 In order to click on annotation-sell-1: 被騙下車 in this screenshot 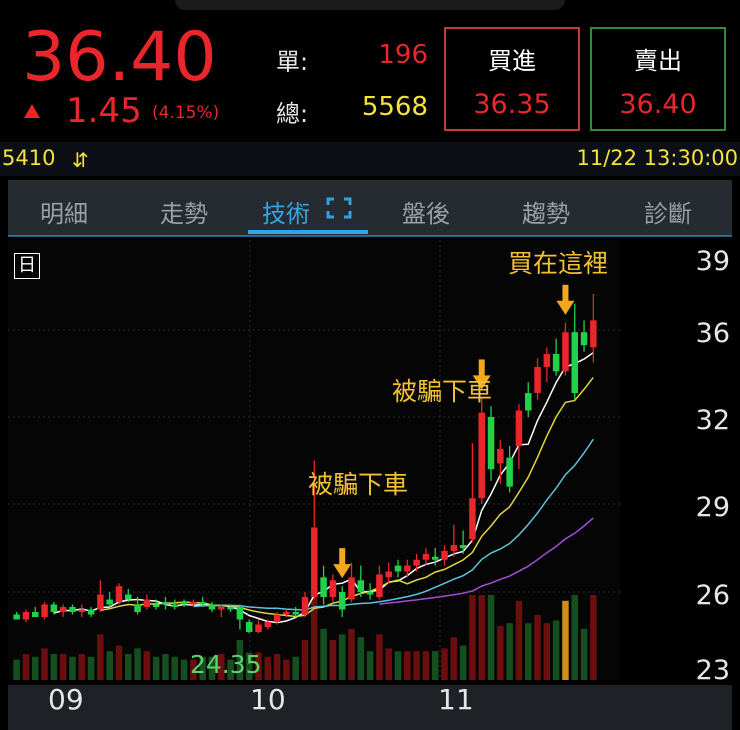, I will do `click(358, 484)`.